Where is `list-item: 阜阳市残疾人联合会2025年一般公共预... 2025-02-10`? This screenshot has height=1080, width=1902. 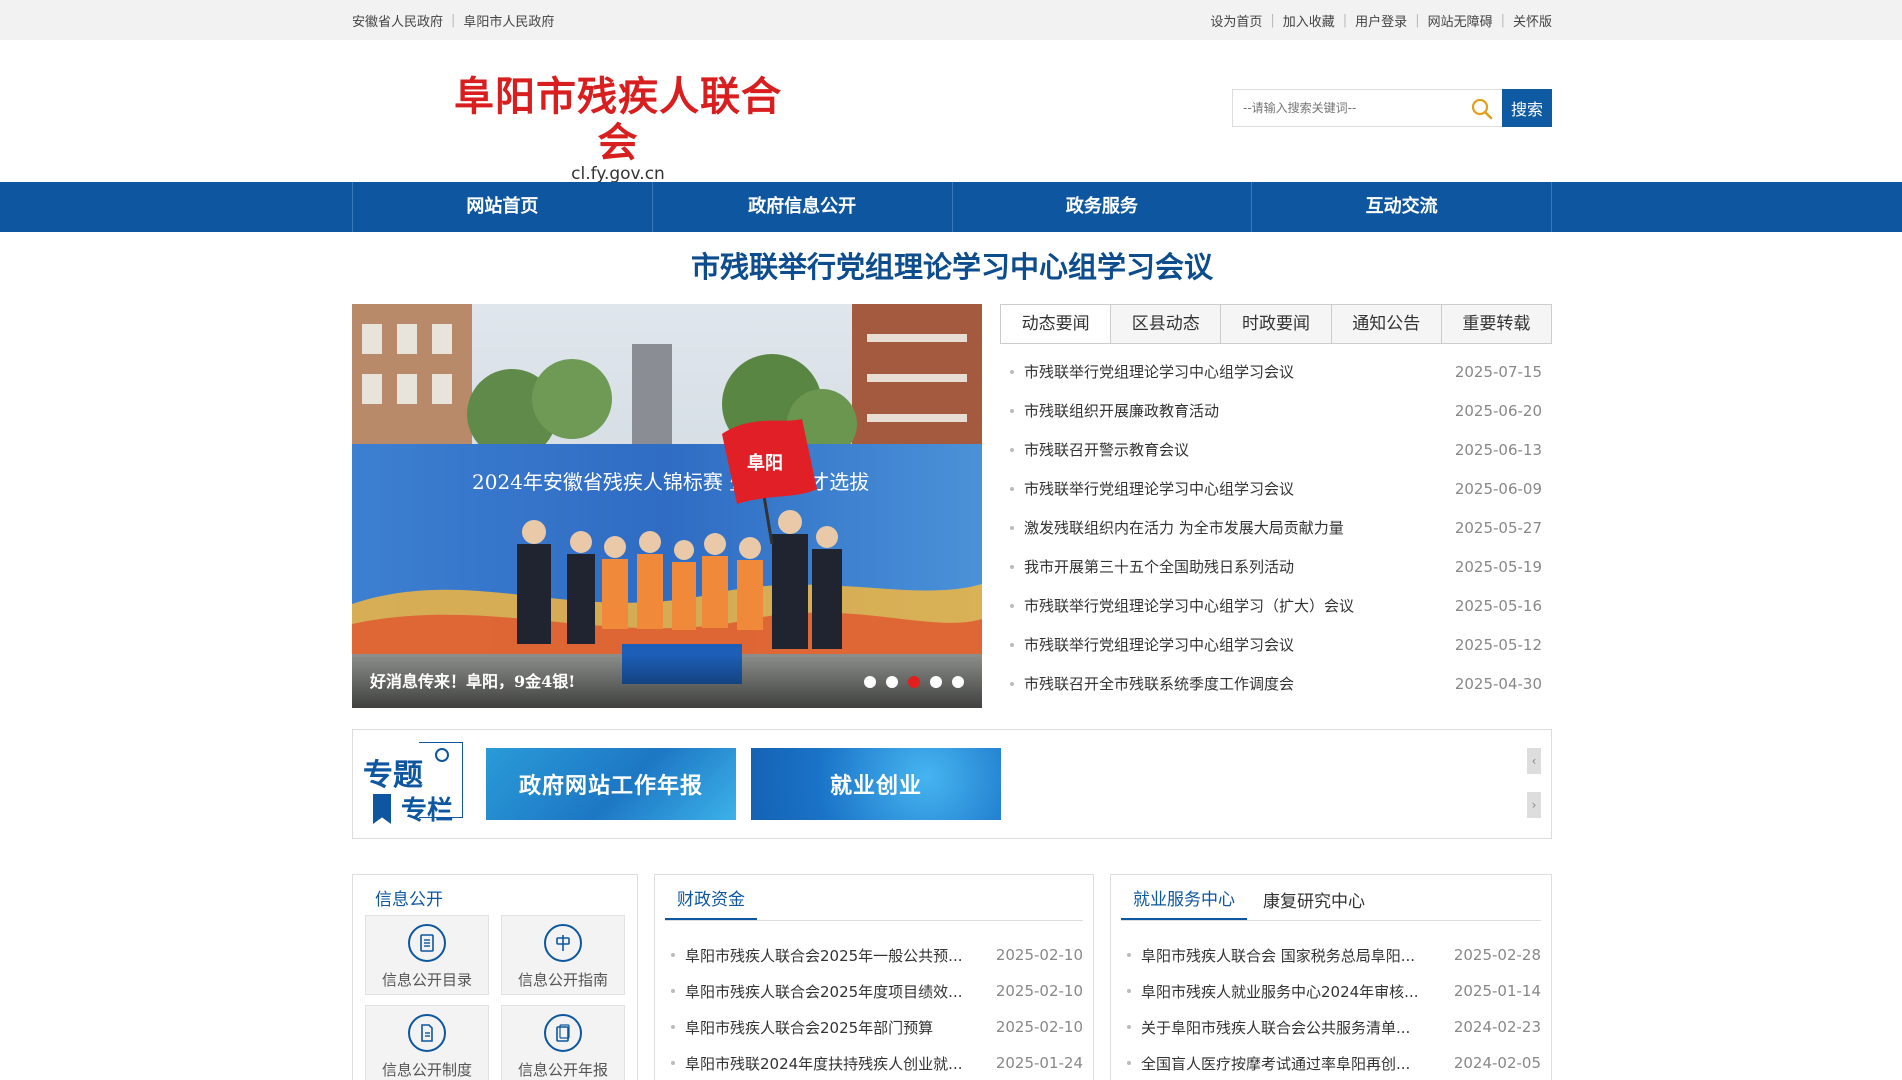
list-item: 阜阳市残疾人联合会2025年一般公共预... 2025-02-10 is located at coordinates (874, 955).